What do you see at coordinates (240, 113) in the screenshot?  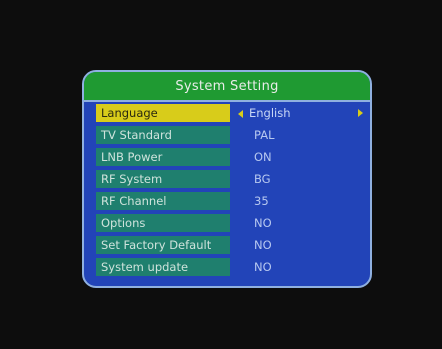 I see `arrow-left-icon` at bounding box center [240, 113].